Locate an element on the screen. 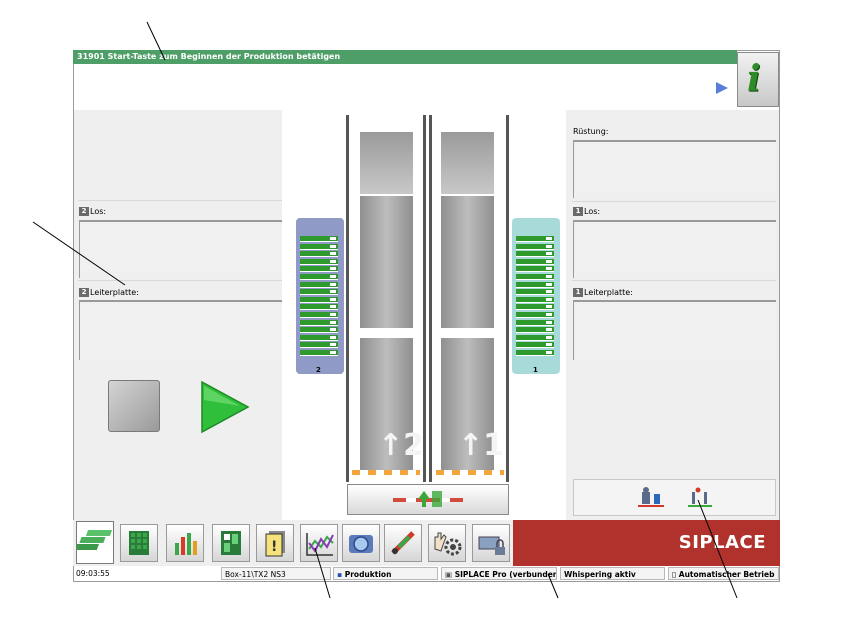 This screenshot has width=851, height=638. layout-icon is located at coordinates (231, 543).